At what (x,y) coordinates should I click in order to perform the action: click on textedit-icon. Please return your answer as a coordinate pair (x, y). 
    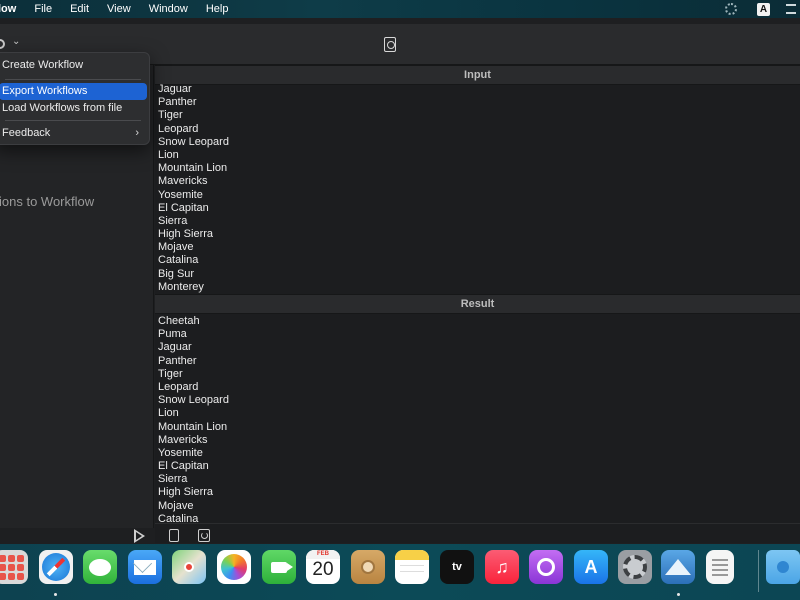
    Looking at the image, I should click on (720, 567).